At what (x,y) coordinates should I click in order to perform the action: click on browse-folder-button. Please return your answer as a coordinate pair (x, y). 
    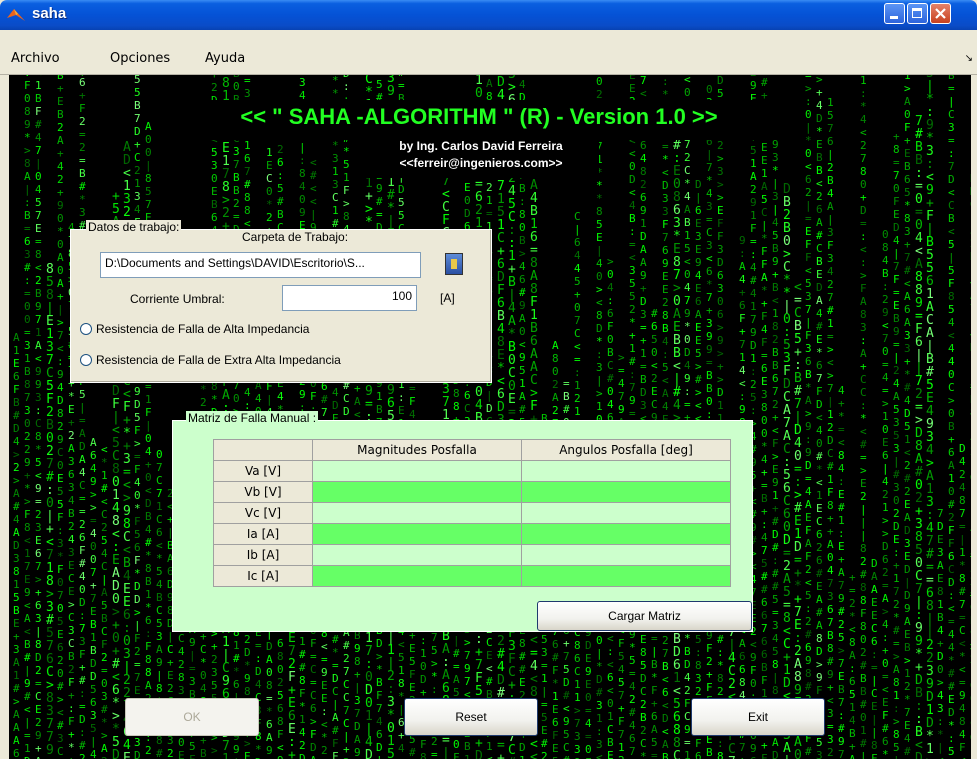
    Looking at the image, I should click on (454, 264).